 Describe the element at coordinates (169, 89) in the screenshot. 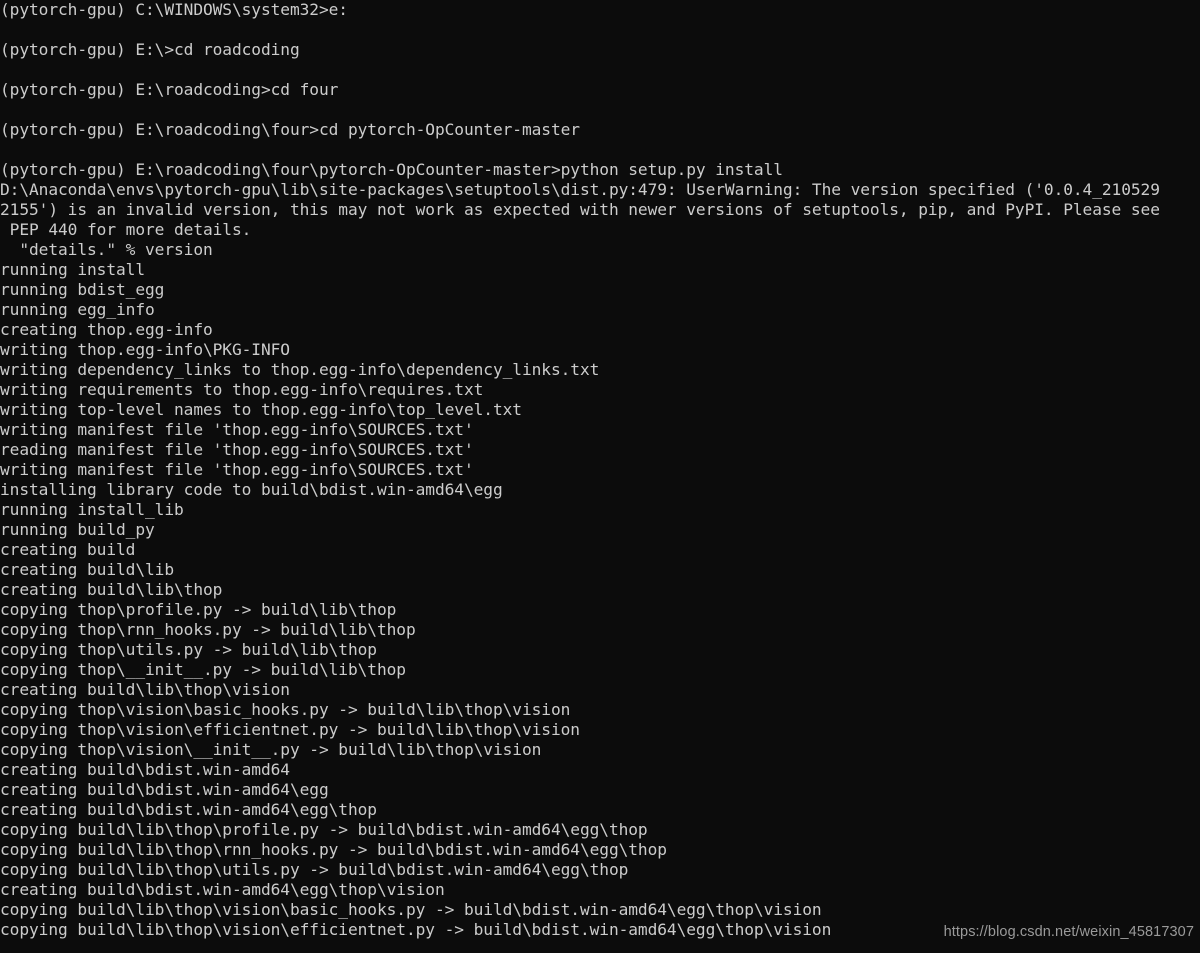

I see `terminal-line: (pytorch-gpu) E:\roadcoding>cd four` at that location.